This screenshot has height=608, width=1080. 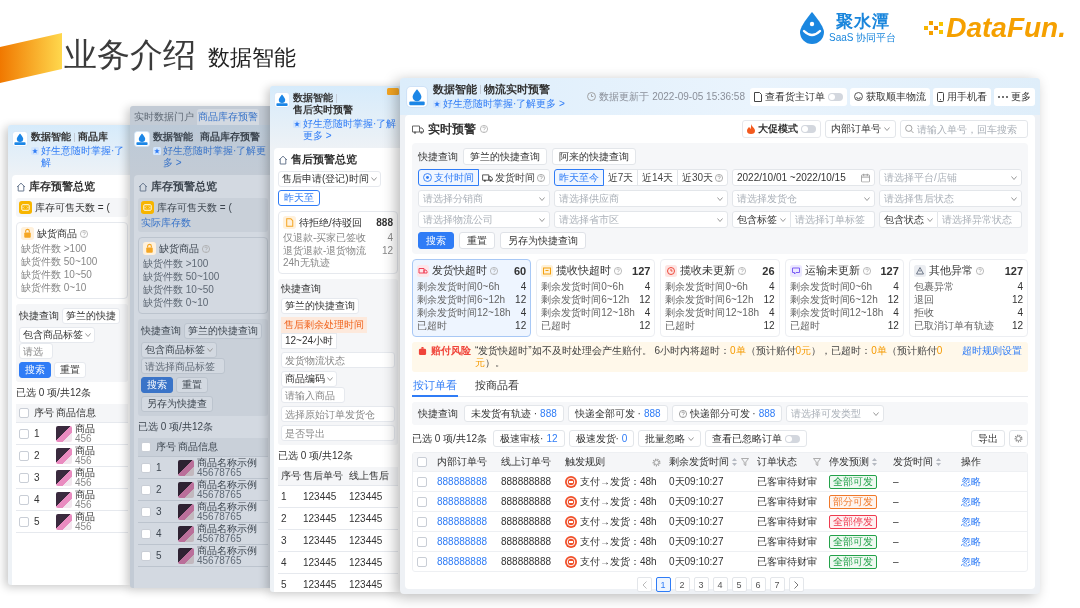 What do you see at coordinates (988, 438) in the screenshot?
I see `export-button: 导出` at bounding box center [988, 438].